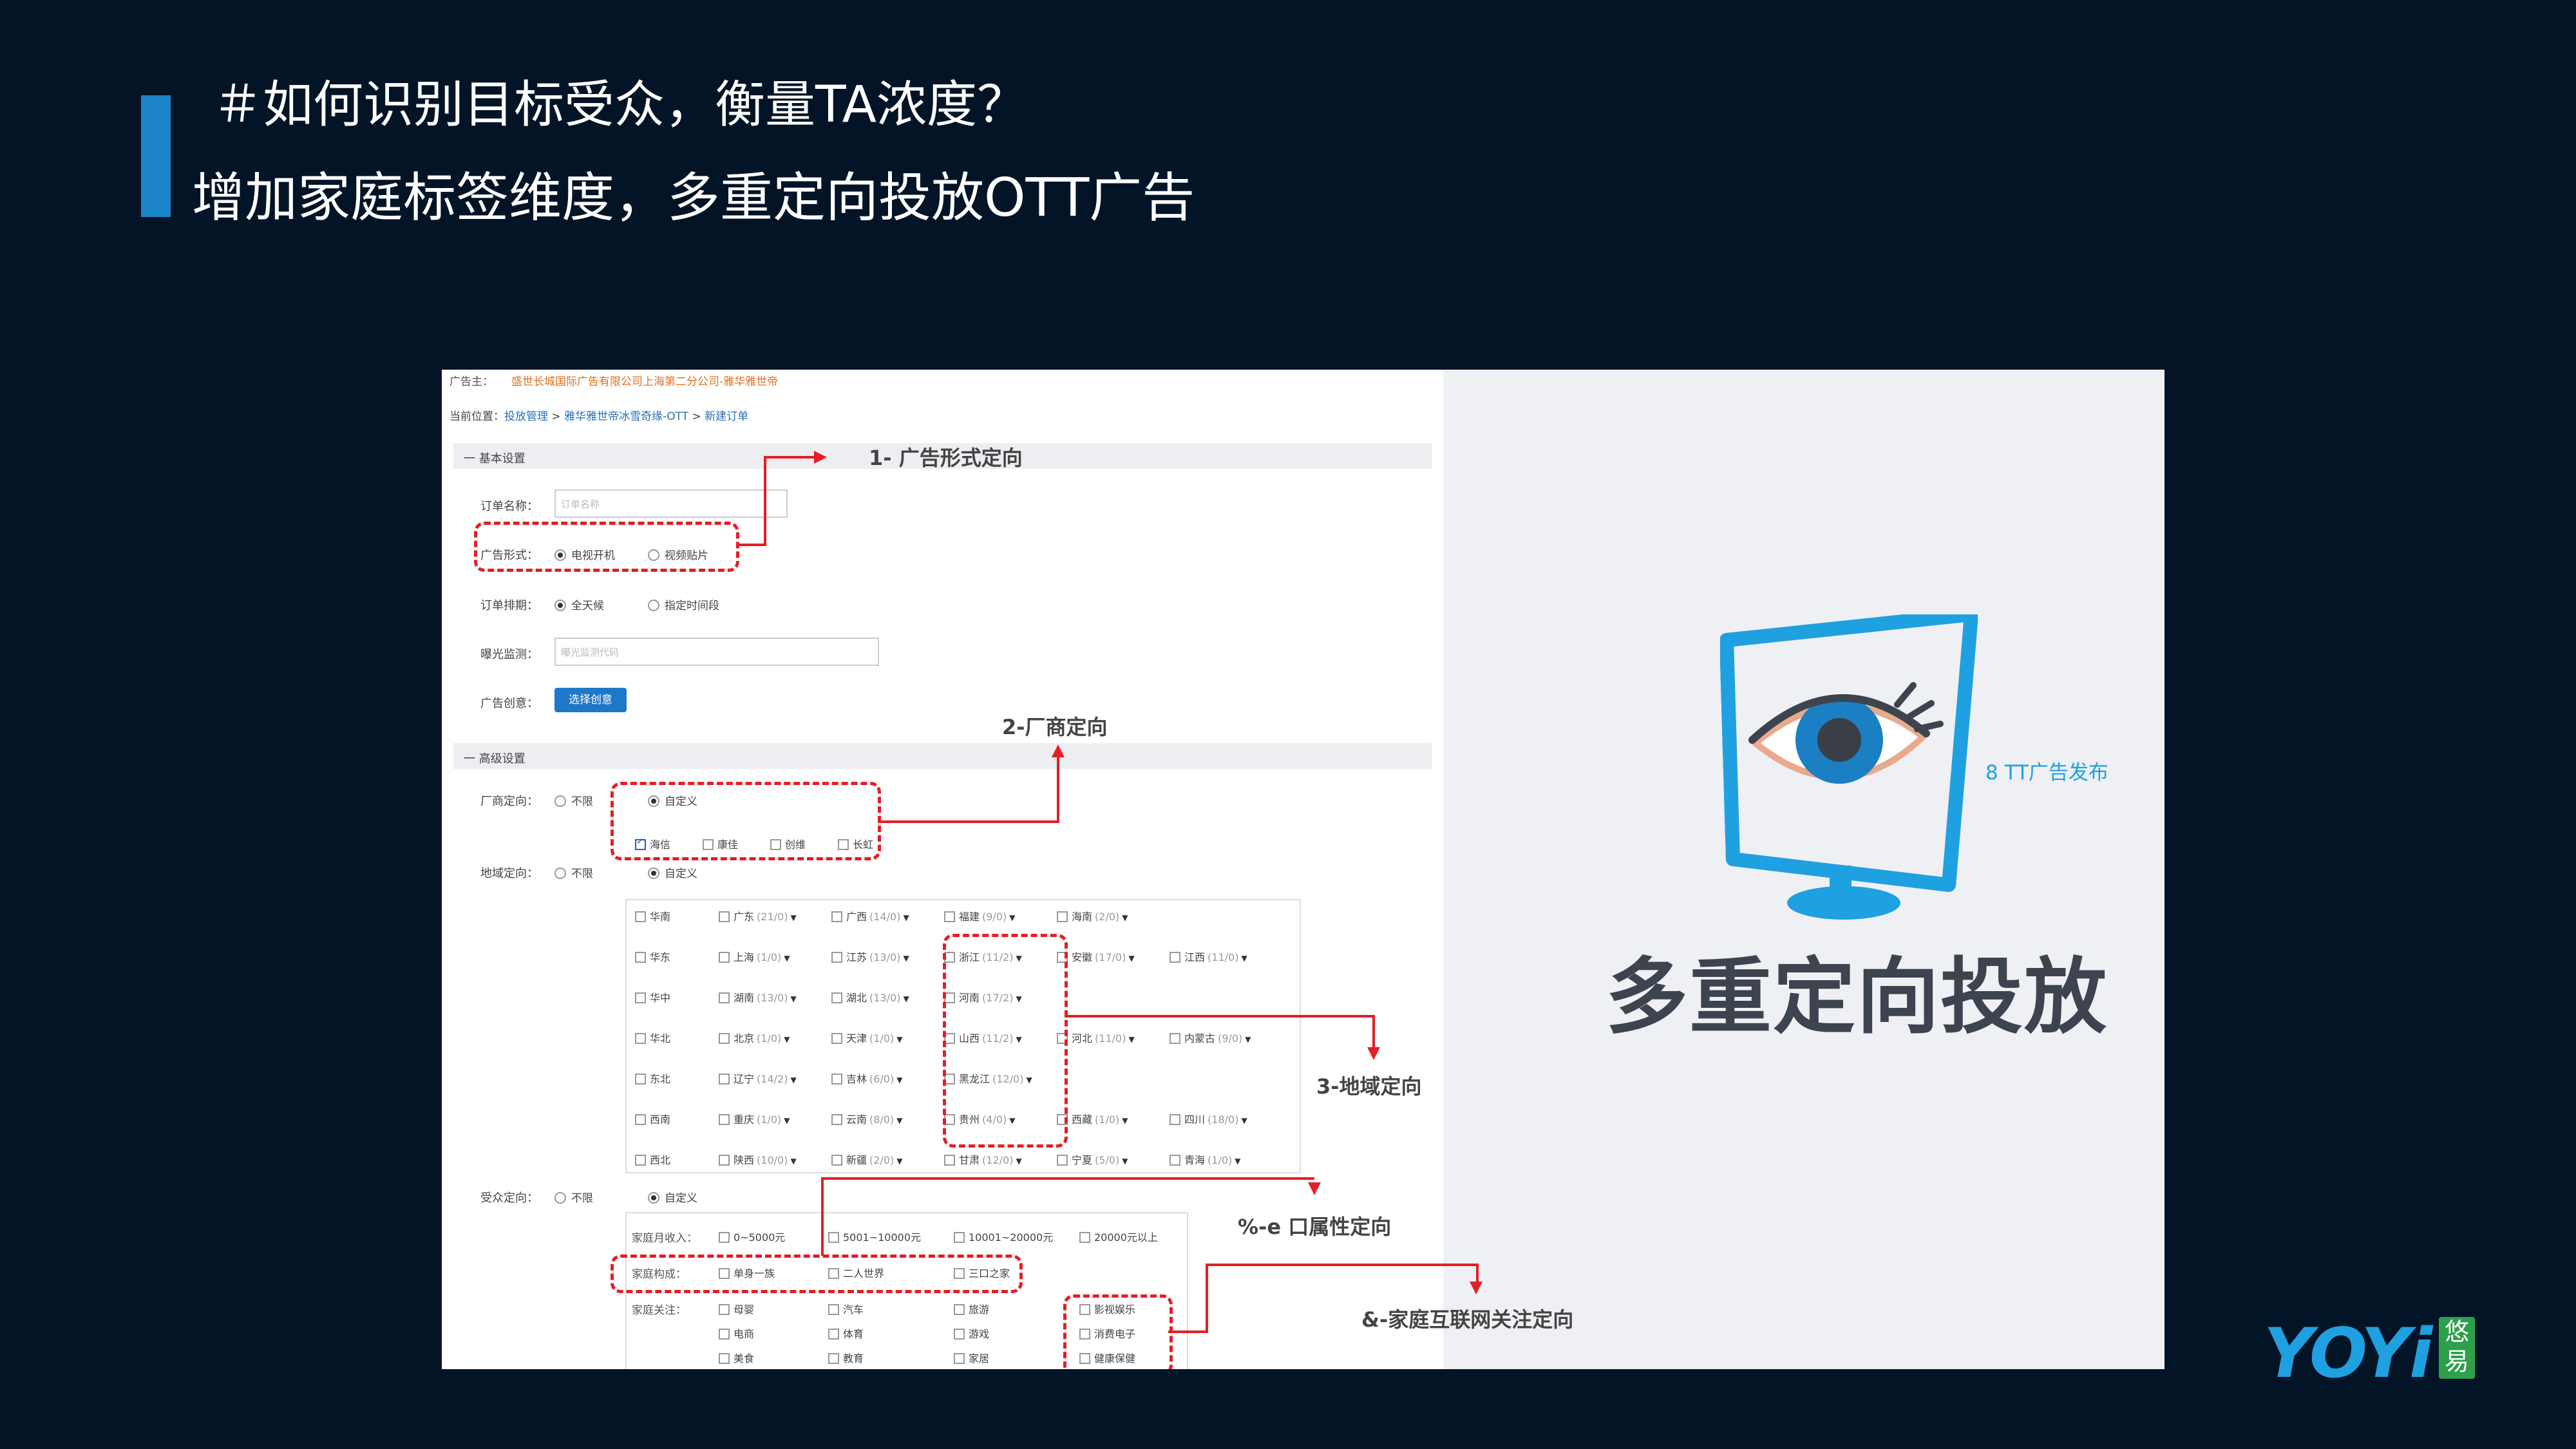 The image size is (2576, 1449). What do you see at coordinates (737, 1333) in the screenshot?
I see `interest-checkbox: 电商` at bounding box center [737, 1333].